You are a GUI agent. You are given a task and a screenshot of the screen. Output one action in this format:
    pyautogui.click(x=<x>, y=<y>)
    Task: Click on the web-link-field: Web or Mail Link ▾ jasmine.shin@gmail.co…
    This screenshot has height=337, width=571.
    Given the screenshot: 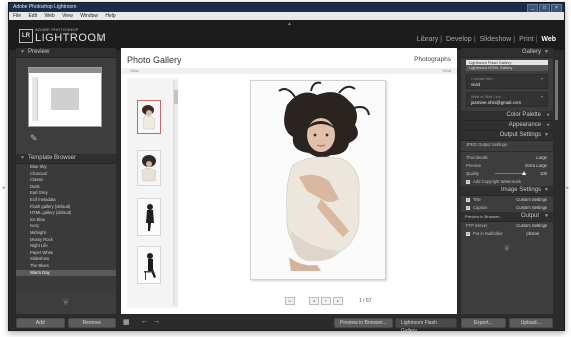 What is the action you would take?
    pyautogui.click(x=507, y=99)
    